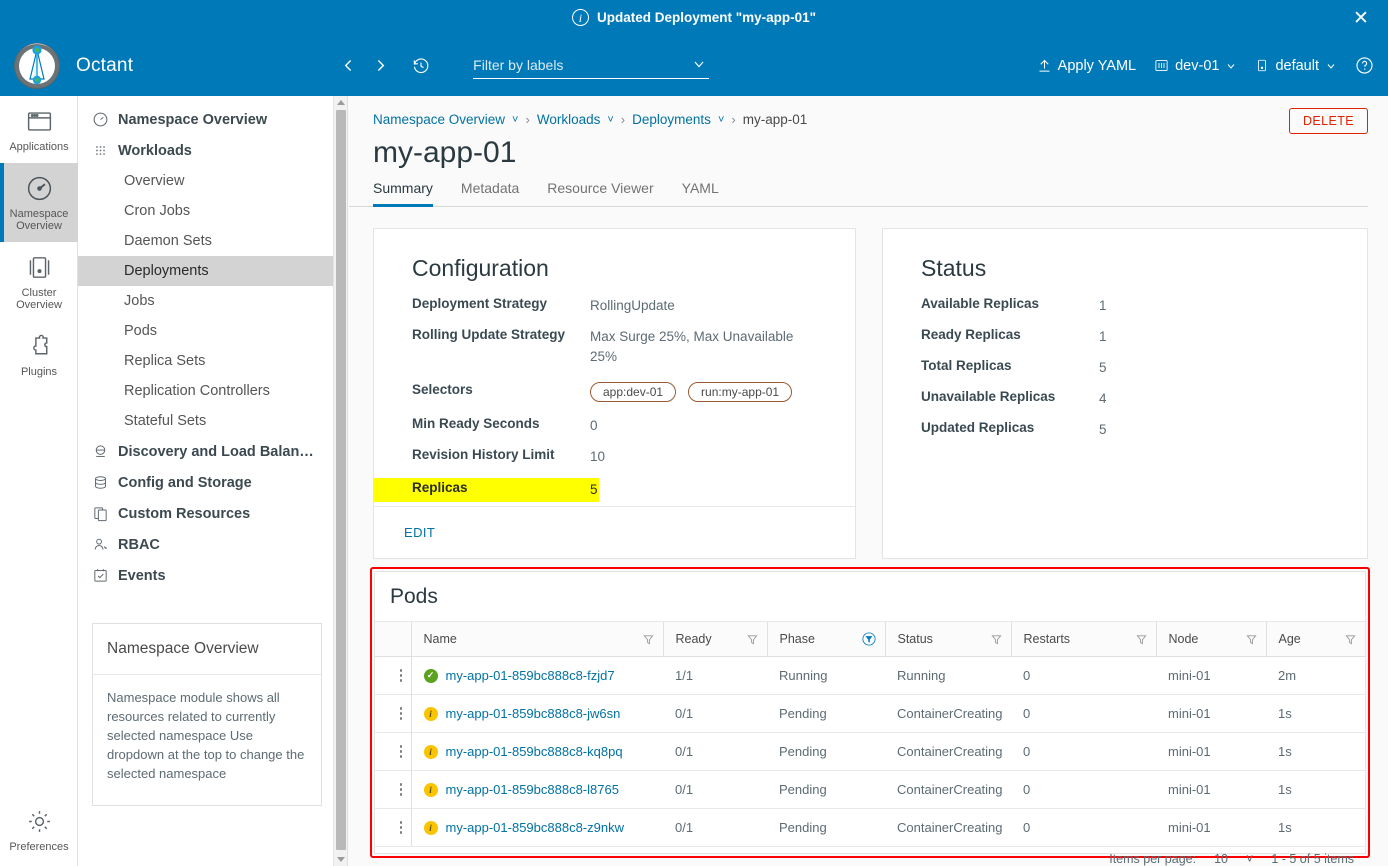  Describe the element at coordinates (573, 64) in the screenshot. I see `filter-input` at that location.